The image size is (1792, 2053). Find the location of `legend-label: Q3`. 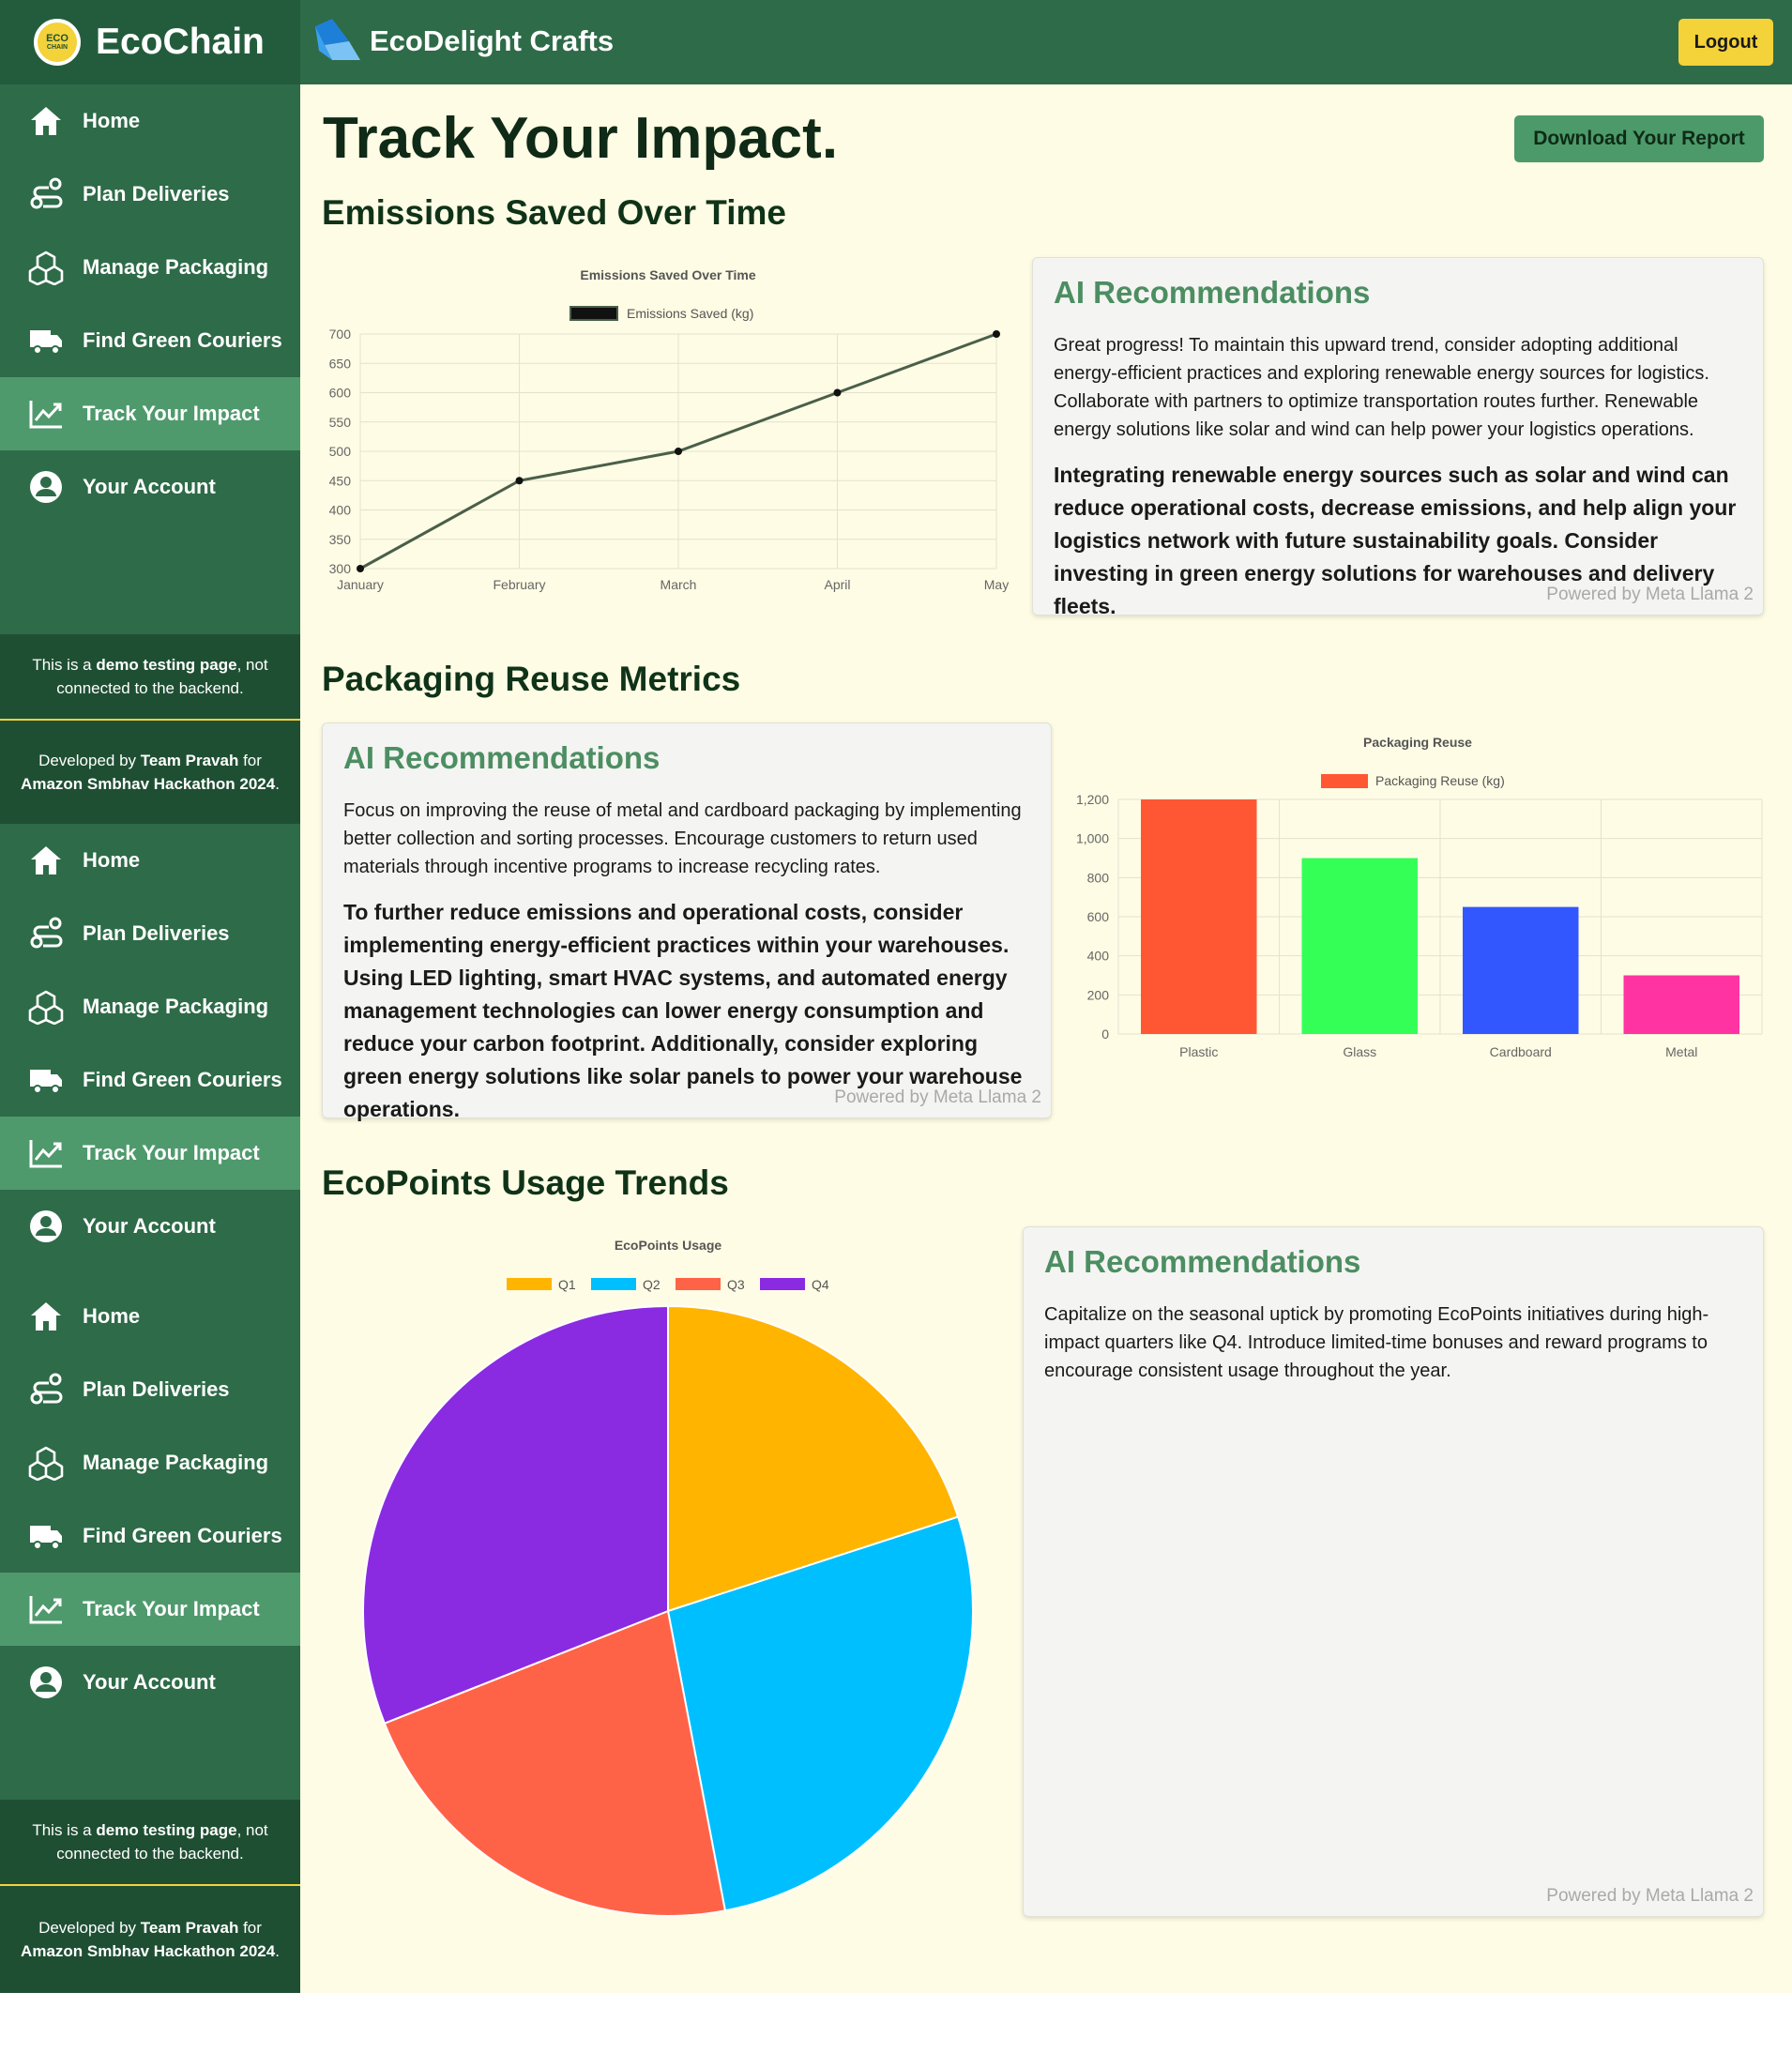

legend-label: Q3 is located at coordinates (736, 1284).